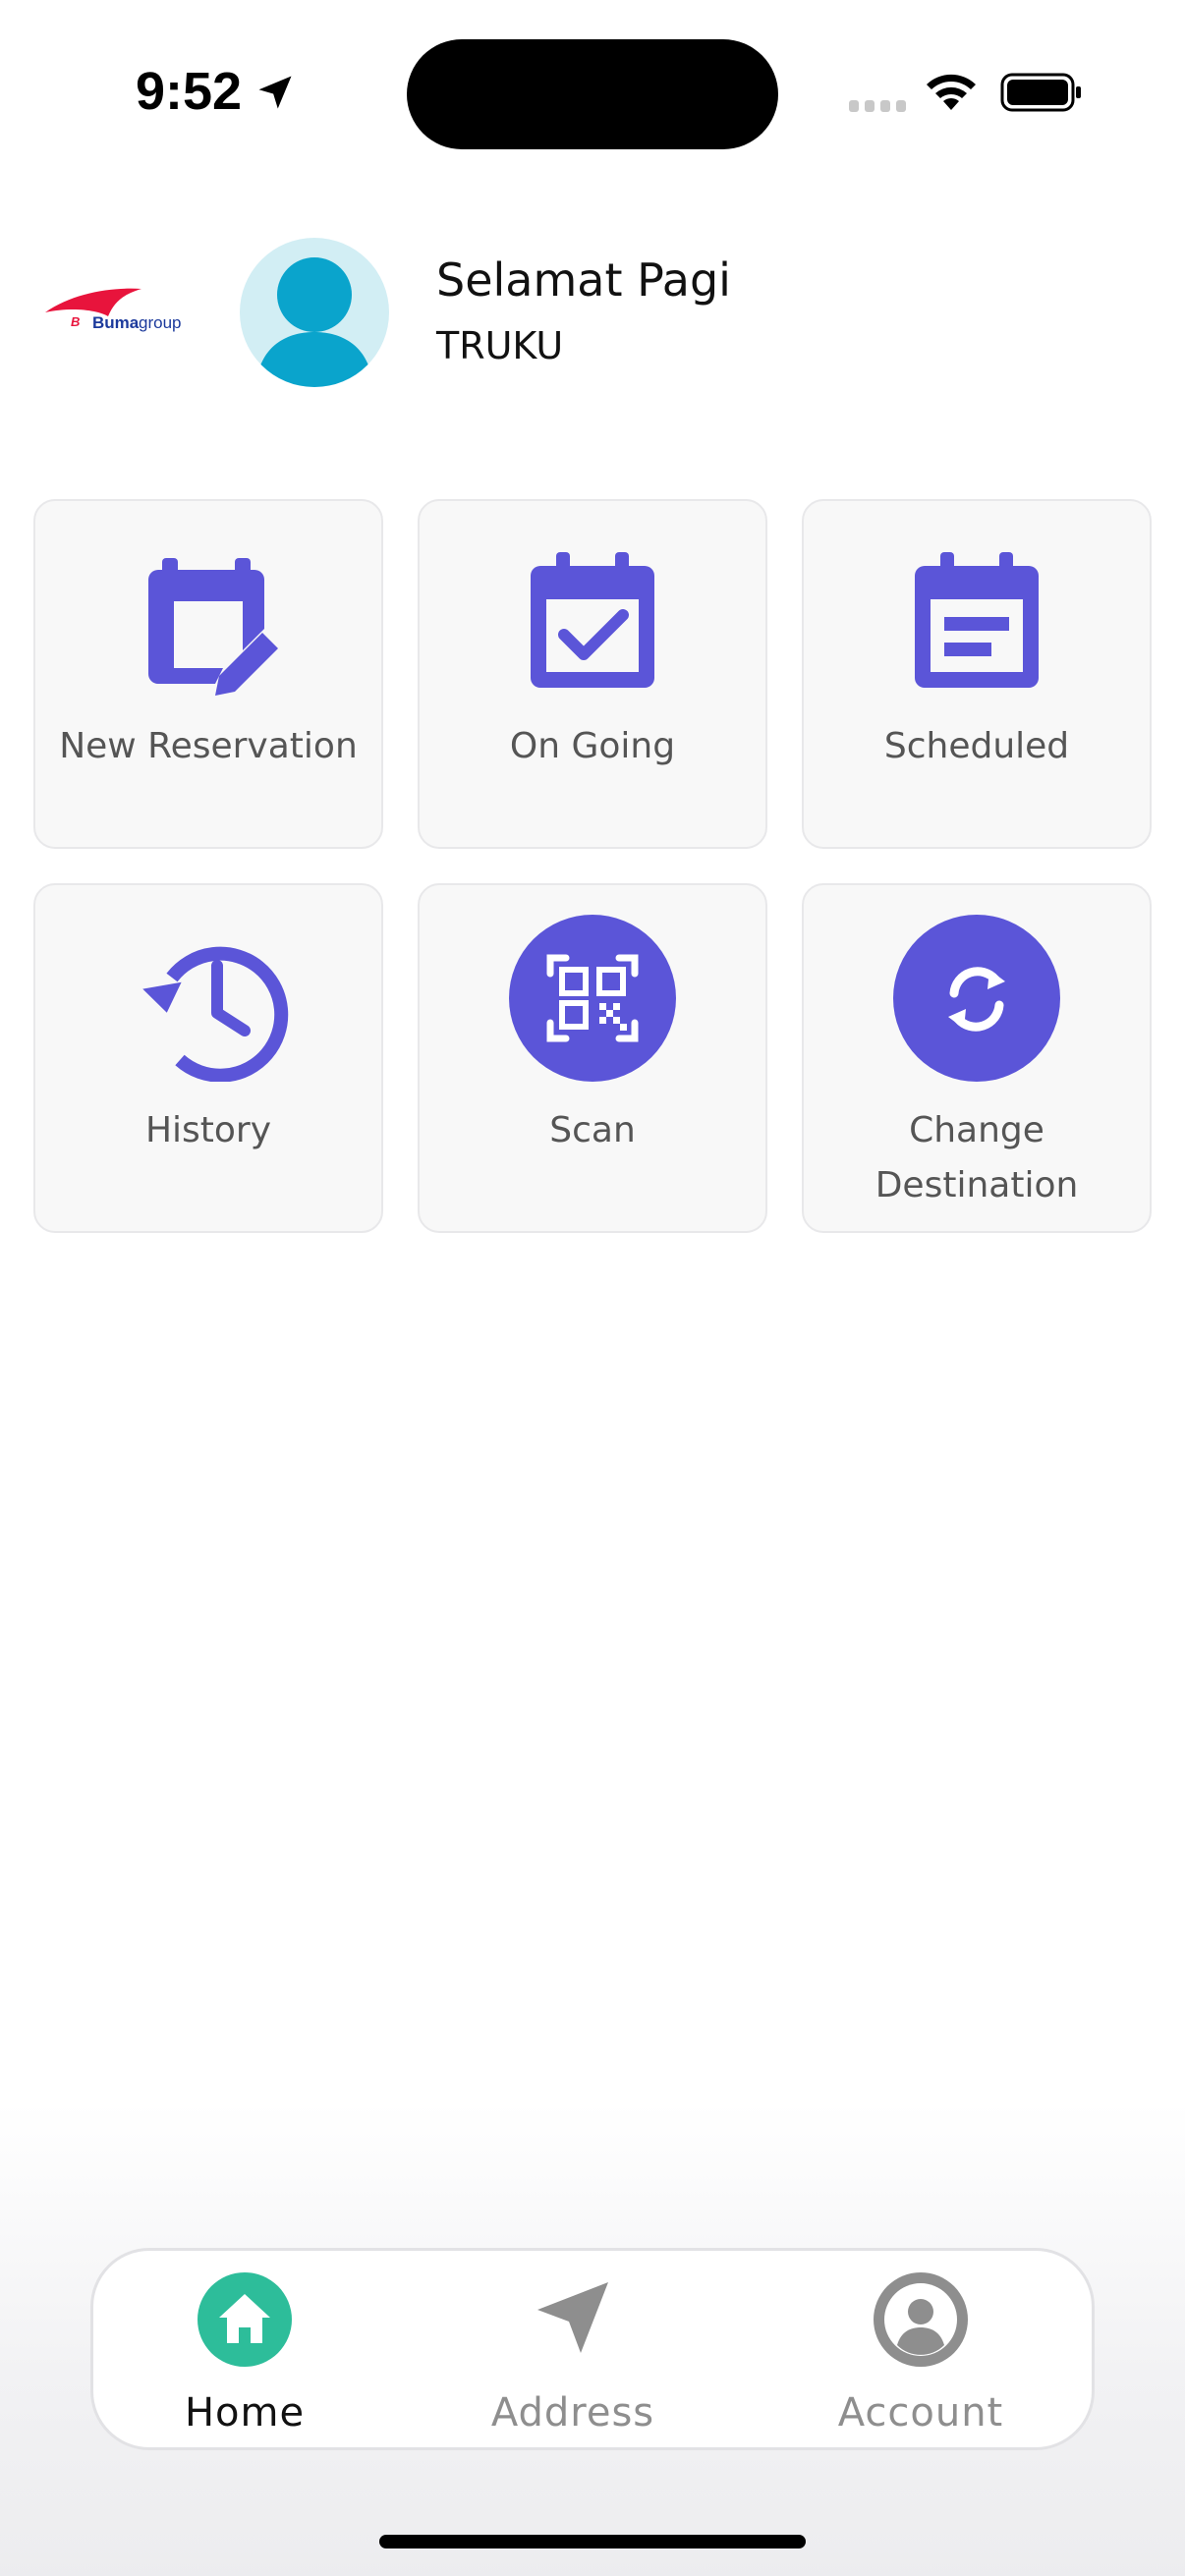  I want to click on svg-text: group, so click(160, 322).